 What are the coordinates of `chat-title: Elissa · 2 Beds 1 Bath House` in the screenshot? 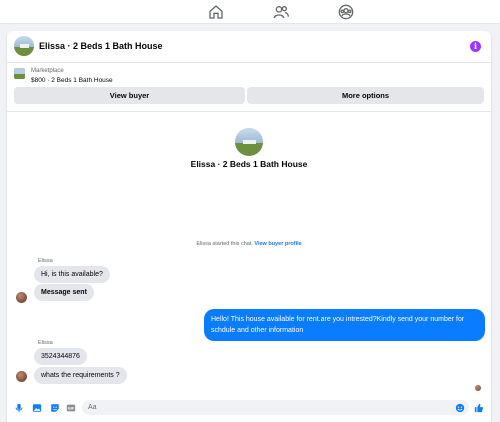 It's located at (101, 46).